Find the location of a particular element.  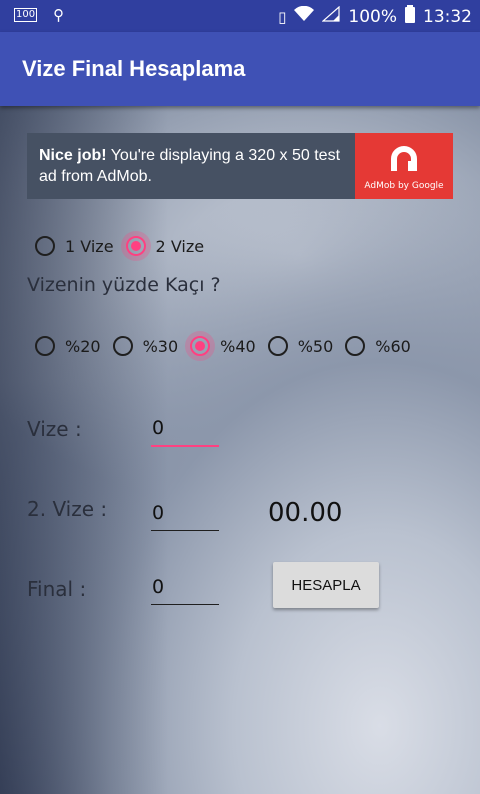

percent-question: Vizenin yüzde Kaçı ? is located at coordinates (124, 285).